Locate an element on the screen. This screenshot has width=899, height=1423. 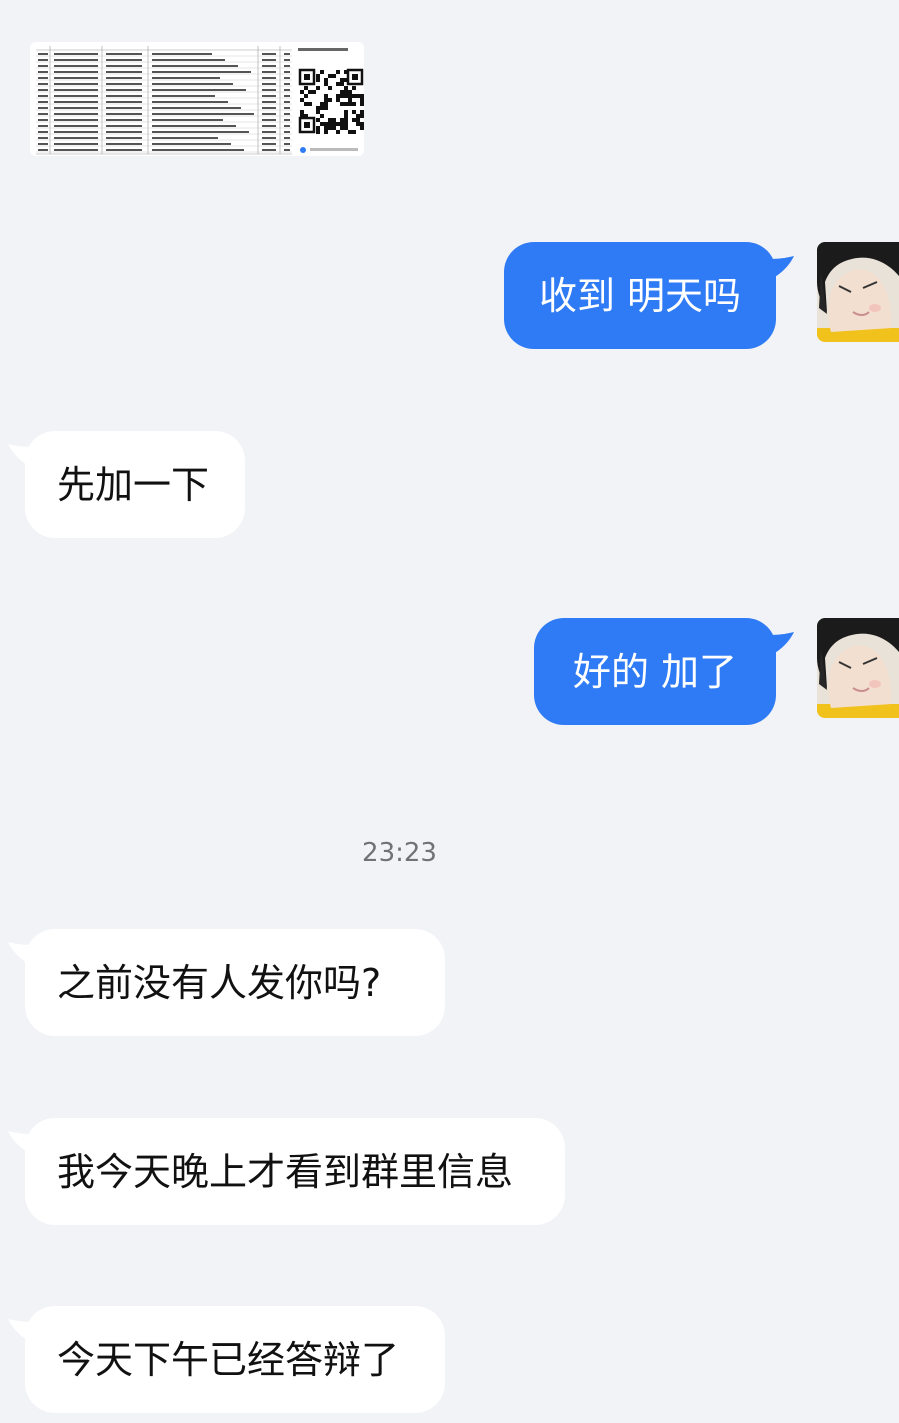
message-bubble: 好的 加了 is located at coordinates (655, 671).